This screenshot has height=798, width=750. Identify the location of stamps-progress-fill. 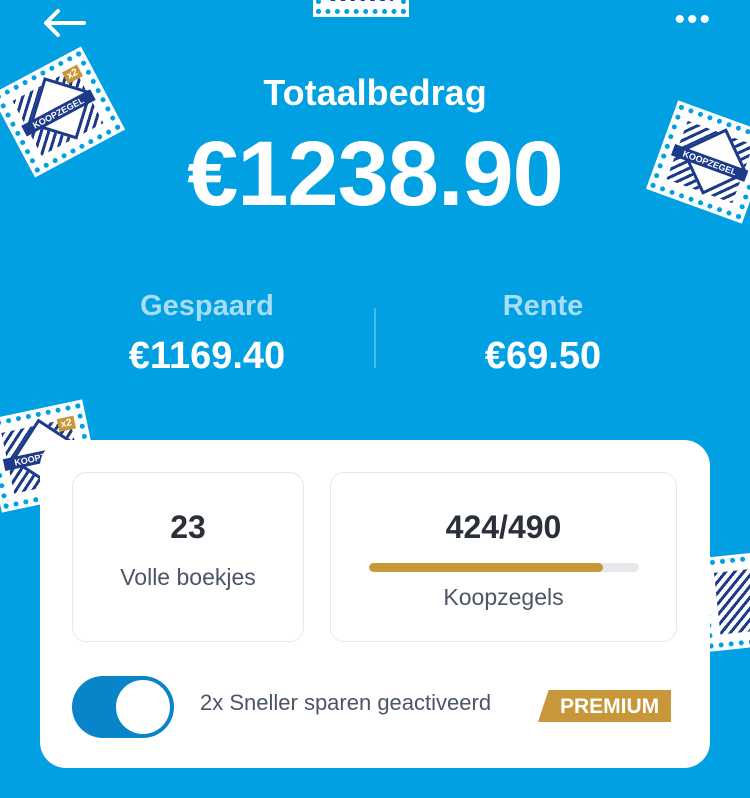
(486, 567).